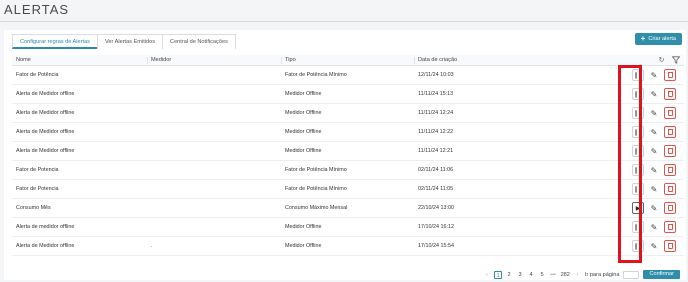 The width and height of the screenshot is (688, 282). I want to click on page-button-4: 4, so click(531, 275).